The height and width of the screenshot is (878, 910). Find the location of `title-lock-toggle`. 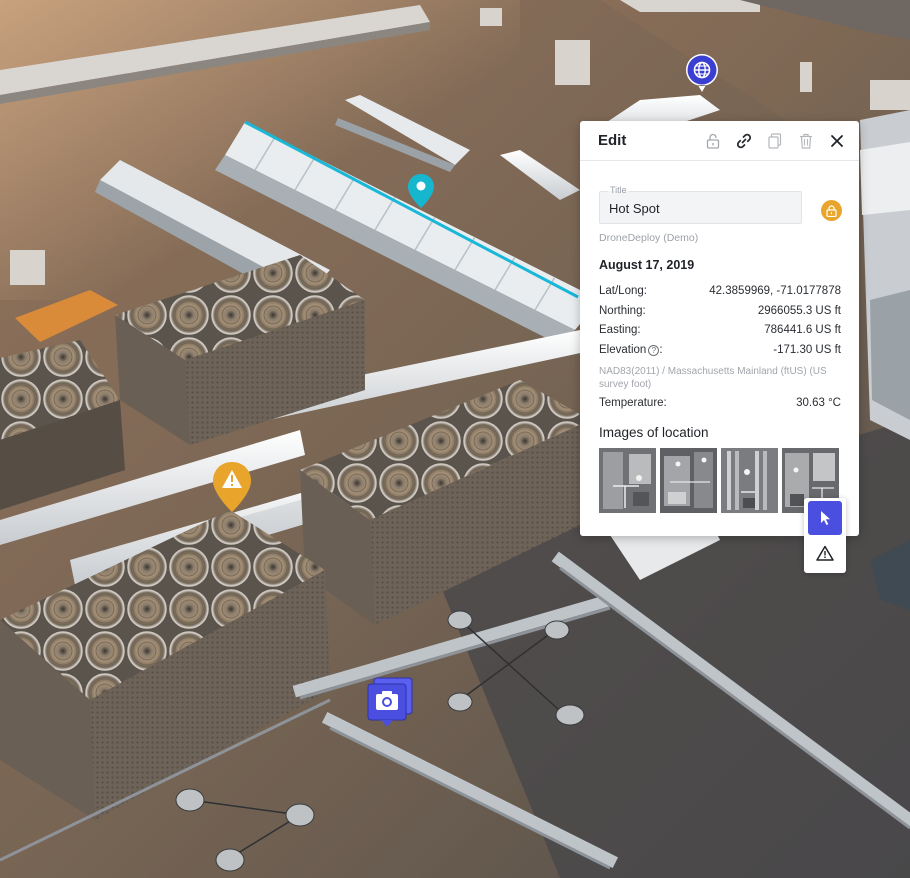

title-lock-toggle is located at coordinates (831, 210).